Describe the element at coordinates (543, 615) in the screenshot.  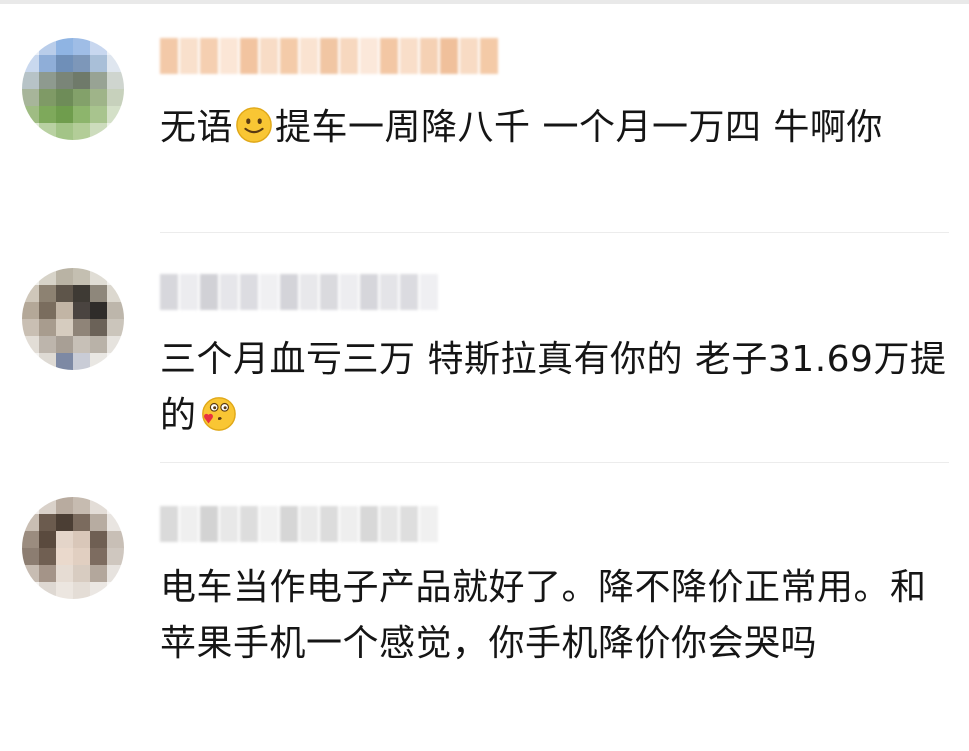
I see `comment-text: 电车当作电子产品就好了。降不降价正常用。和苹果手机一个感觉，你手机降价你会哭吗` at that location.